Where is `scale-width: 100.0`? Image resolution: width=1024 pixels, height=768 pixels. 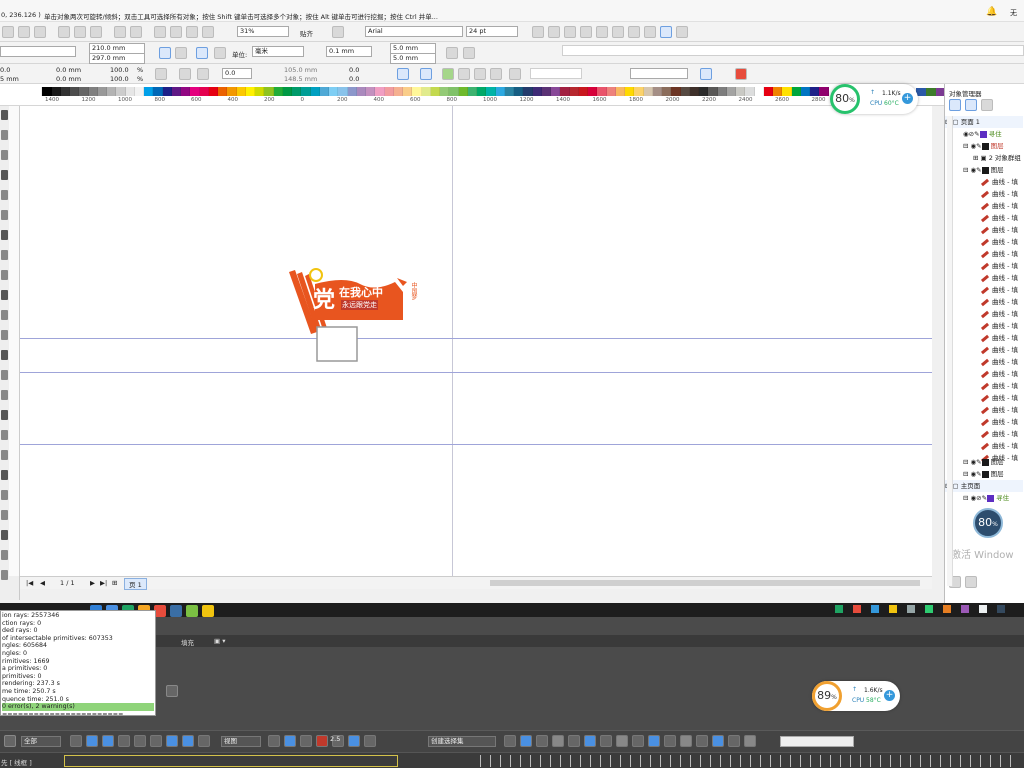
scale-width: 100.0 is located at coordinates (119, 70).